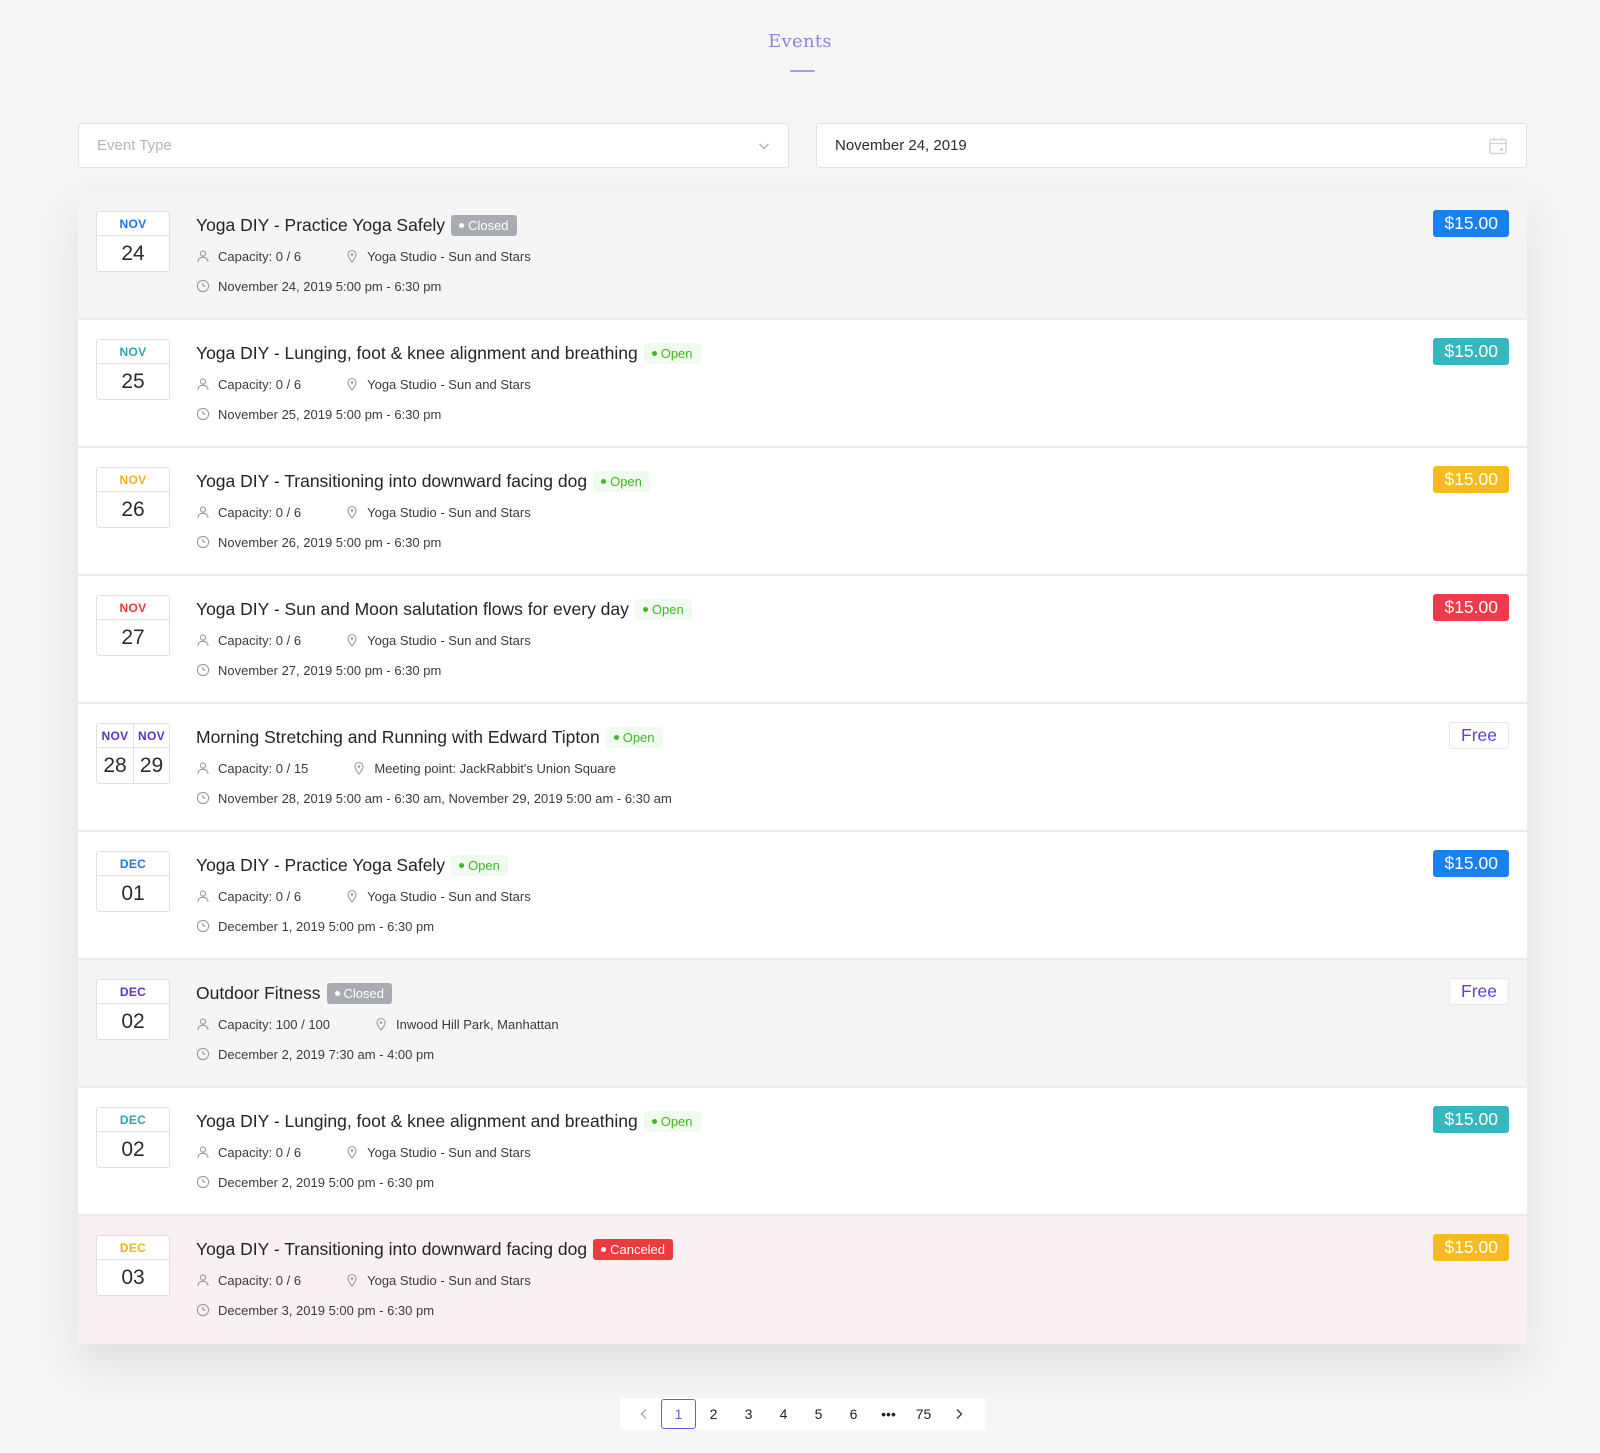  I want to click on capacity: Capacity: 0 / 15, so click(252, 768).